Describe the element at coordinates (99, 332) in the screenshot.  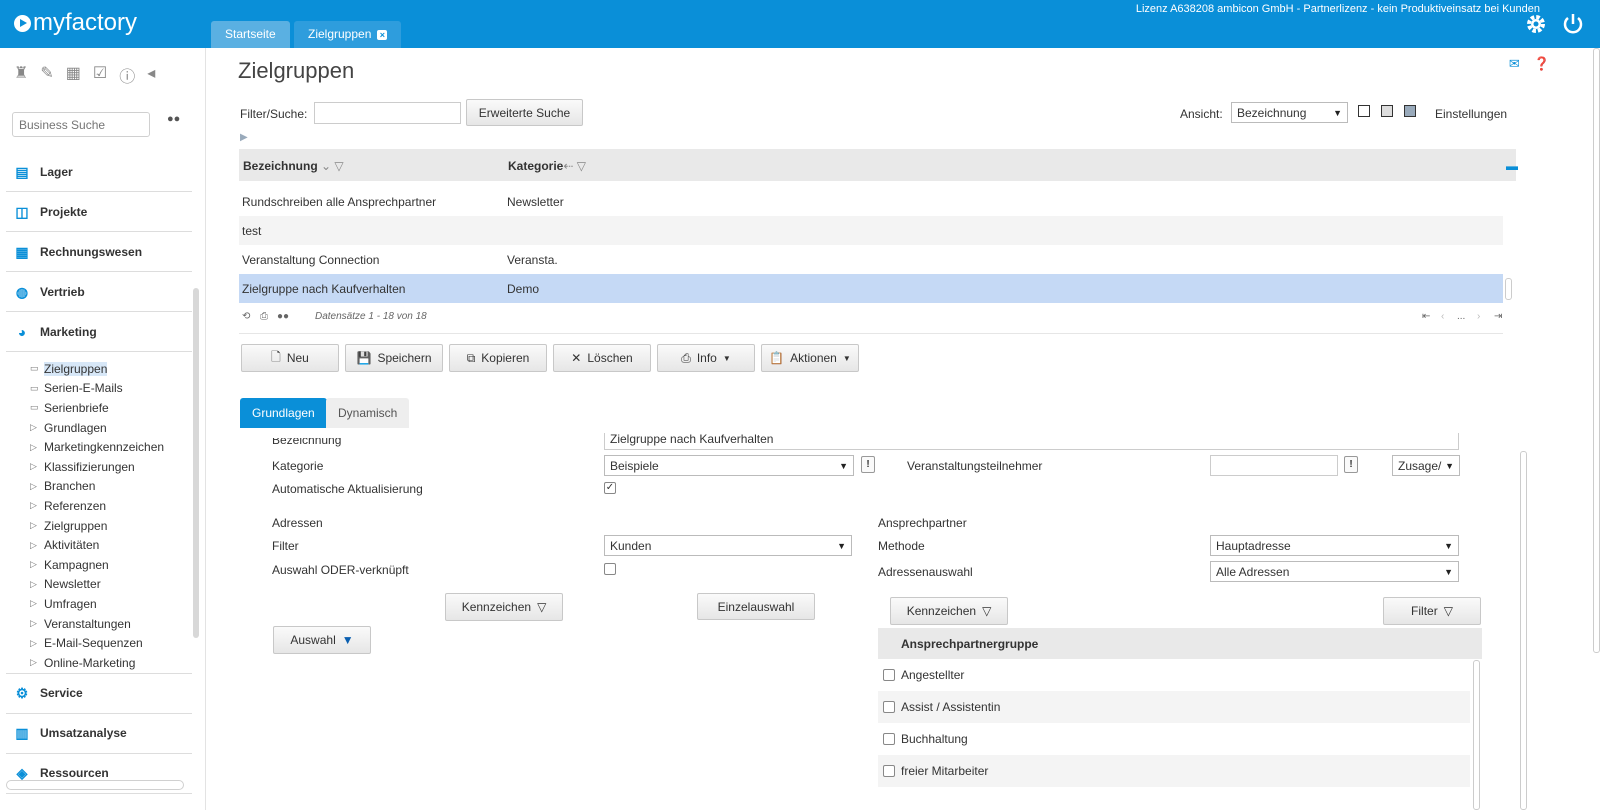
I see `sidebar-item-marketing: ◕ Marketing` at that location.